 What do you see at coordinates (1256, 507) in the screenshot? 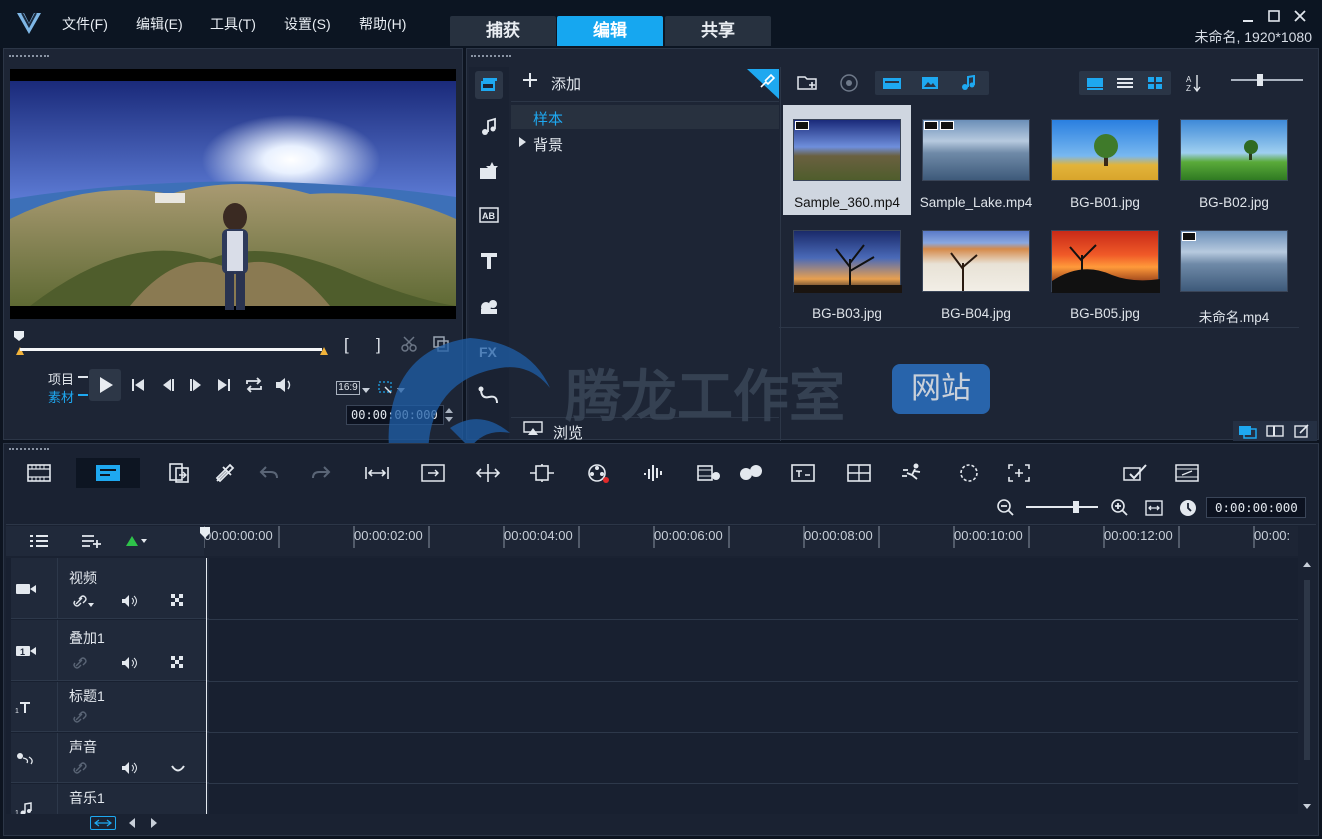
I see `timeline-timecode: 0:00:00:000` at bounding box center [1256, 507].